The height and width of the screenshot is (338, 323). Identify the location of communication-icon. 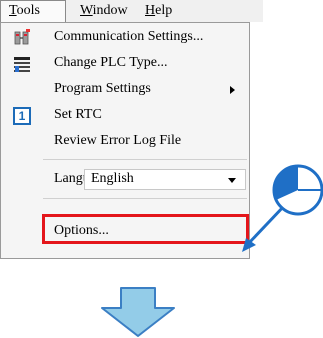
(22, 38).